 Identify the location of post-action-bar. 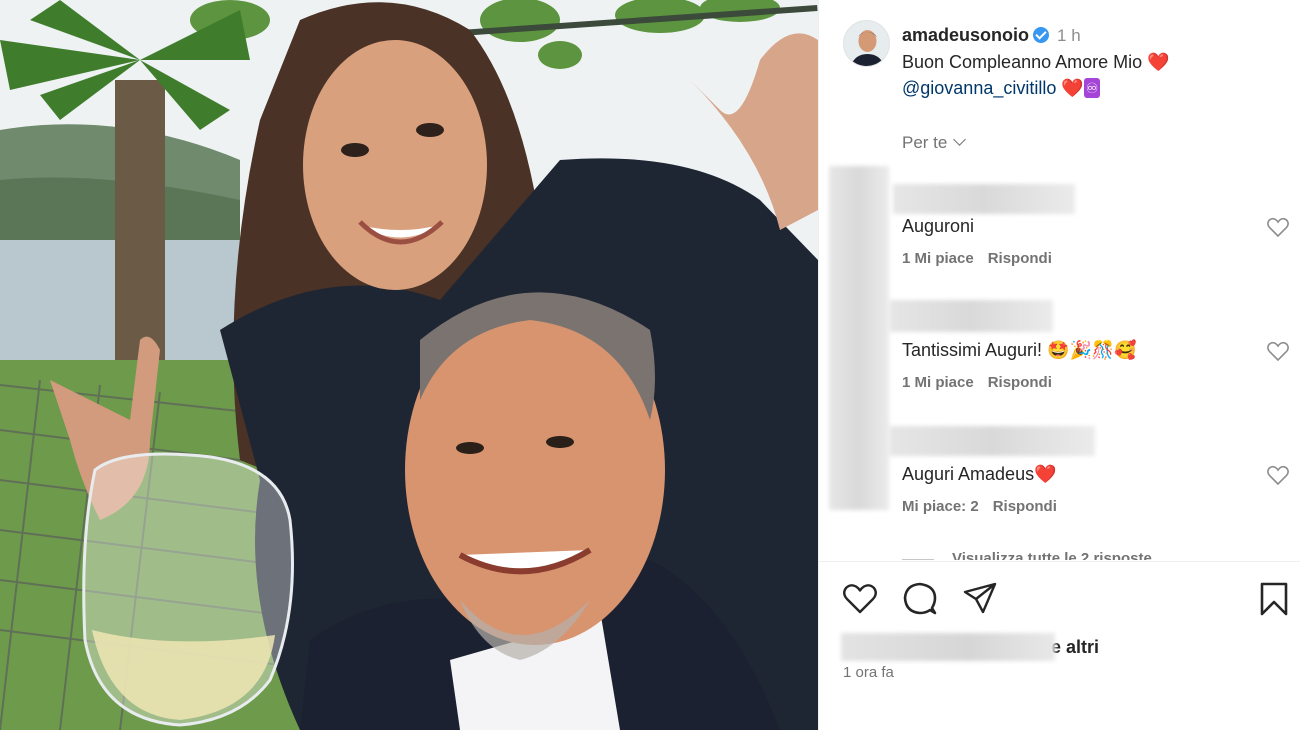
(1064, 600).